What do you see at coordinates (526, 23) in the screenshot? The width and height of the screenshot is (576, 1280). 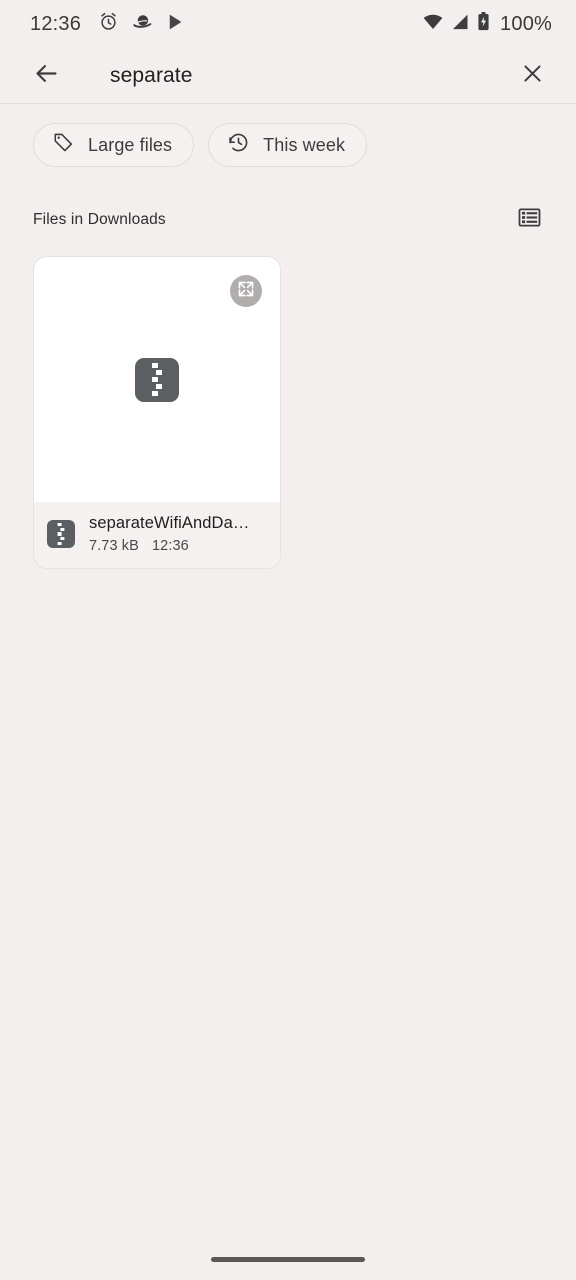 I see `battery-percent-label: 100%` at bounding box center [526, 23].